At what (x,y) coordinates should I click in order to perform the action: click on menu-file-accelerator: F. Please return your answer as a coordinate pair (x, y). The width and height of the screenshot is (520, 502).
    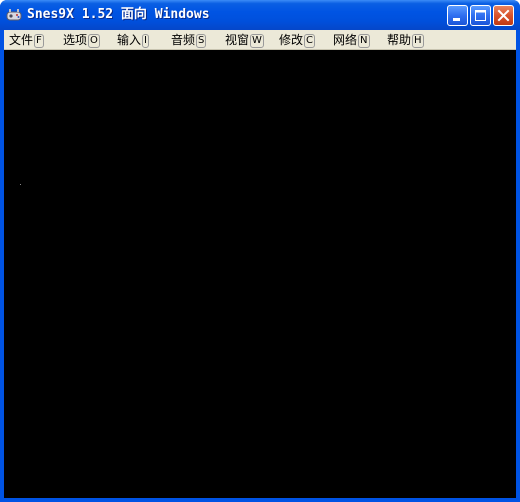
    Looking at the image, I should click on (39, 41).